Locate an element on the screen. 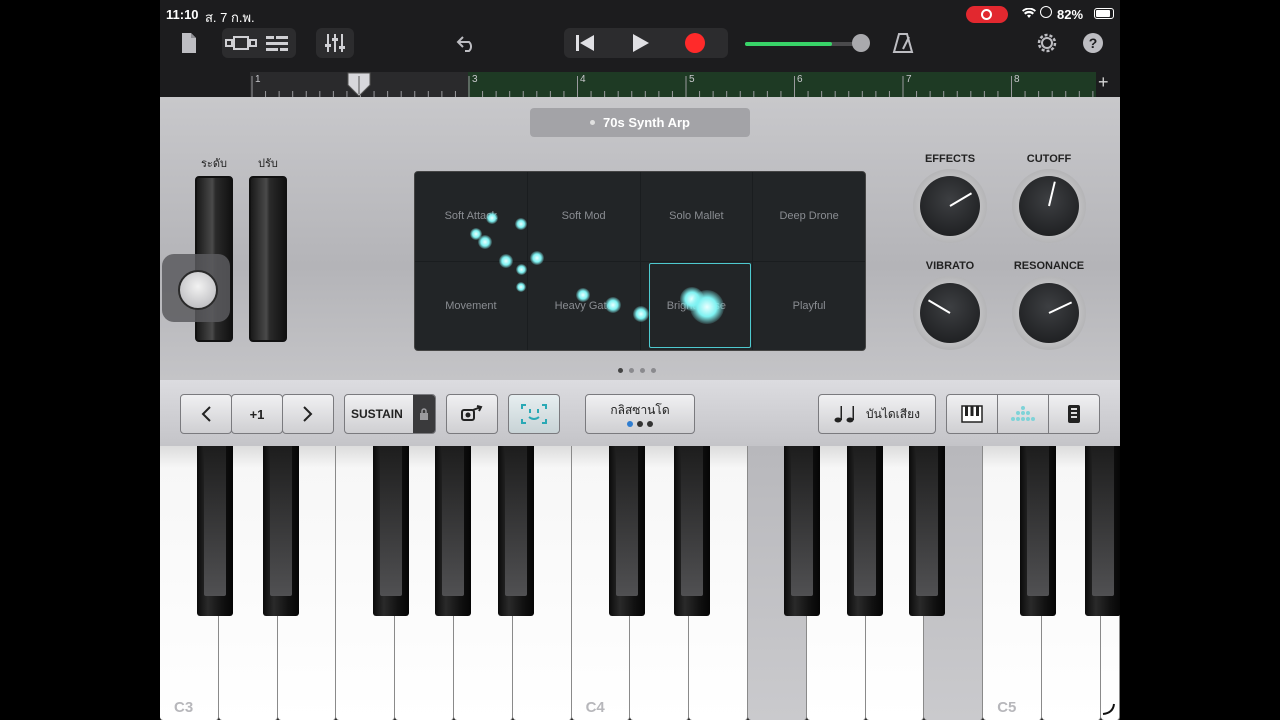 The height and width of the screenshot is (720, 1280). chevron-left-icon is located at coordinates (206, 414).